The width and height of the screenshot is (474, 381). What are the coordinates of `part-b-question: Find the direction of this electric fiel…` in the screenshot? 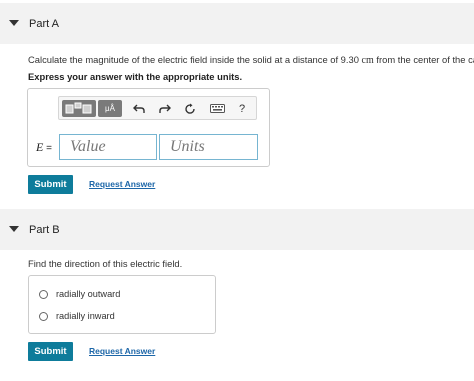 It's located at (105, 263).